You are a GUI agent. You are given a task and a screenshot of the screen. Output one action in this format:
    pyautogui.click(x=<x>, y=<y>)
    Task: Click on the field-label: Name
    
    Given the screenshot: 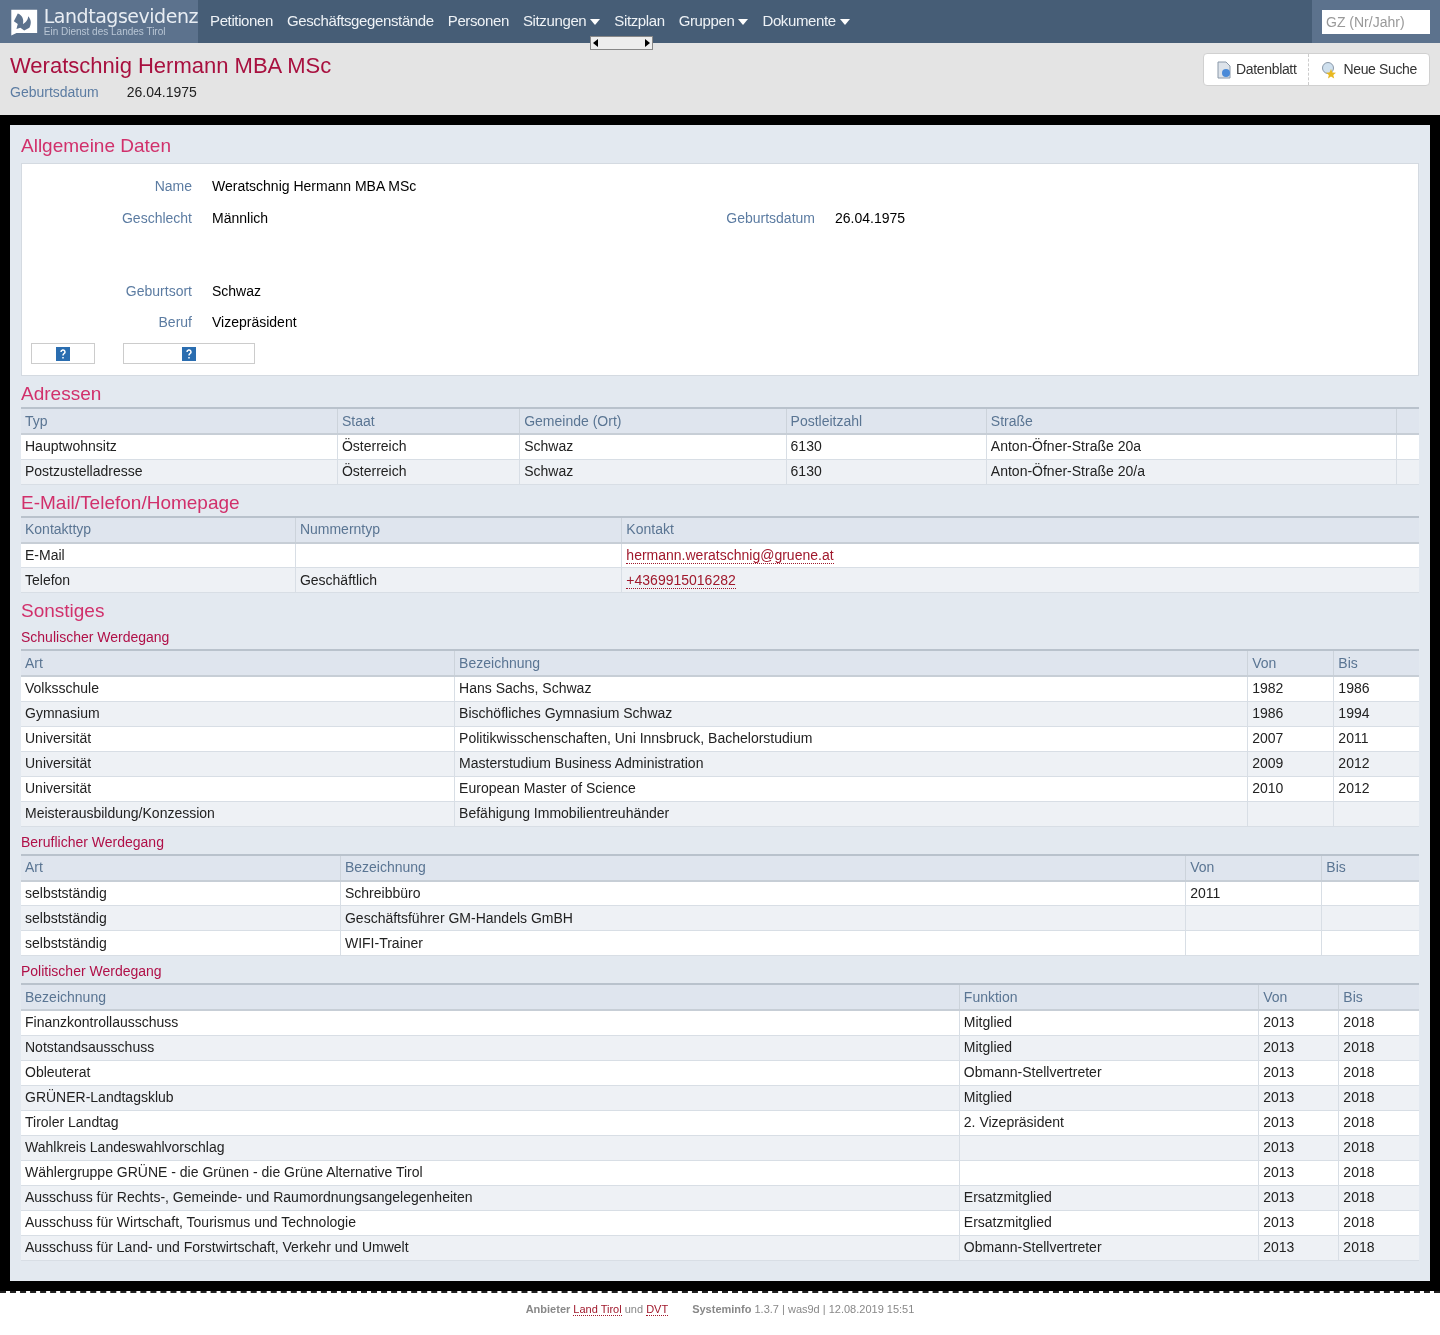 What is the action you would take?
    pyautogui.click(x=172, y=186)
    